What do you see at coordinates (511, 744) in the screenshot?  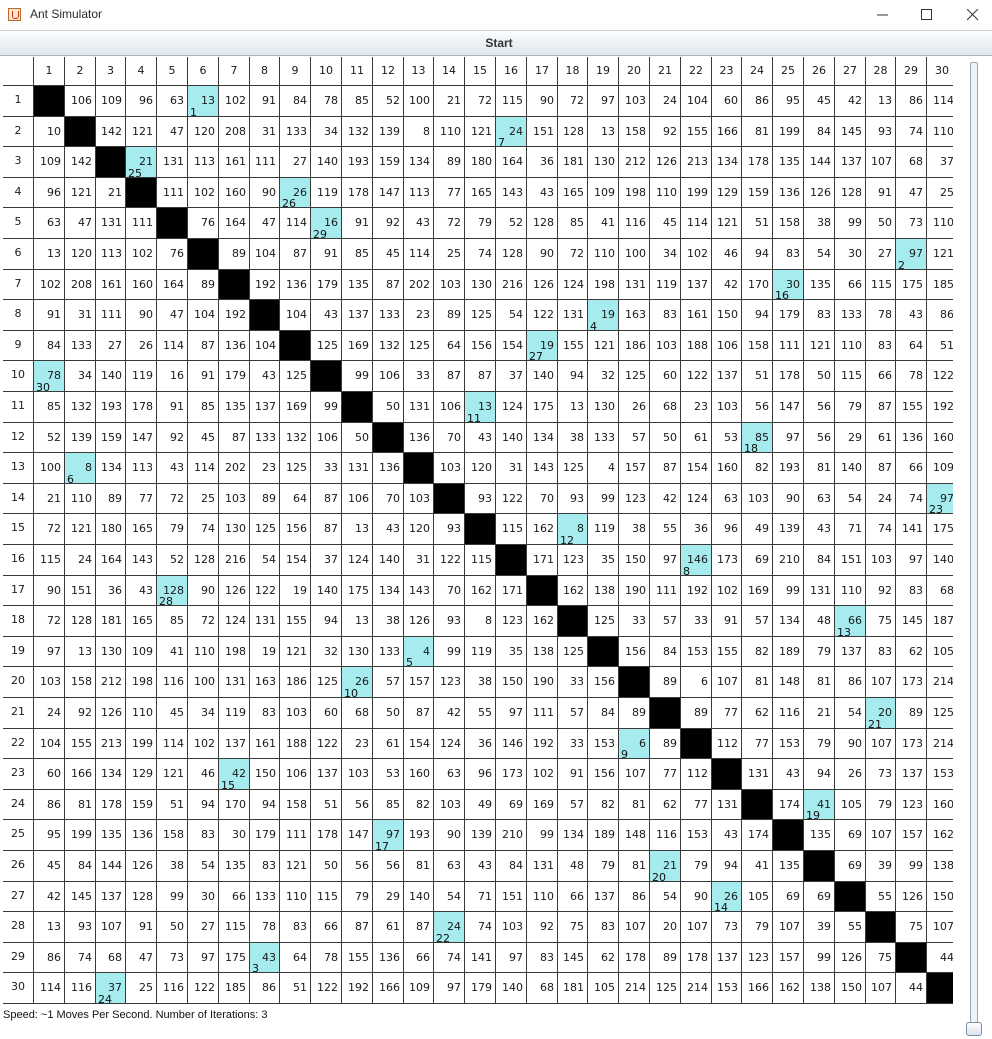 I see `matrix-cell: 146` at bounding box center [511, 744].